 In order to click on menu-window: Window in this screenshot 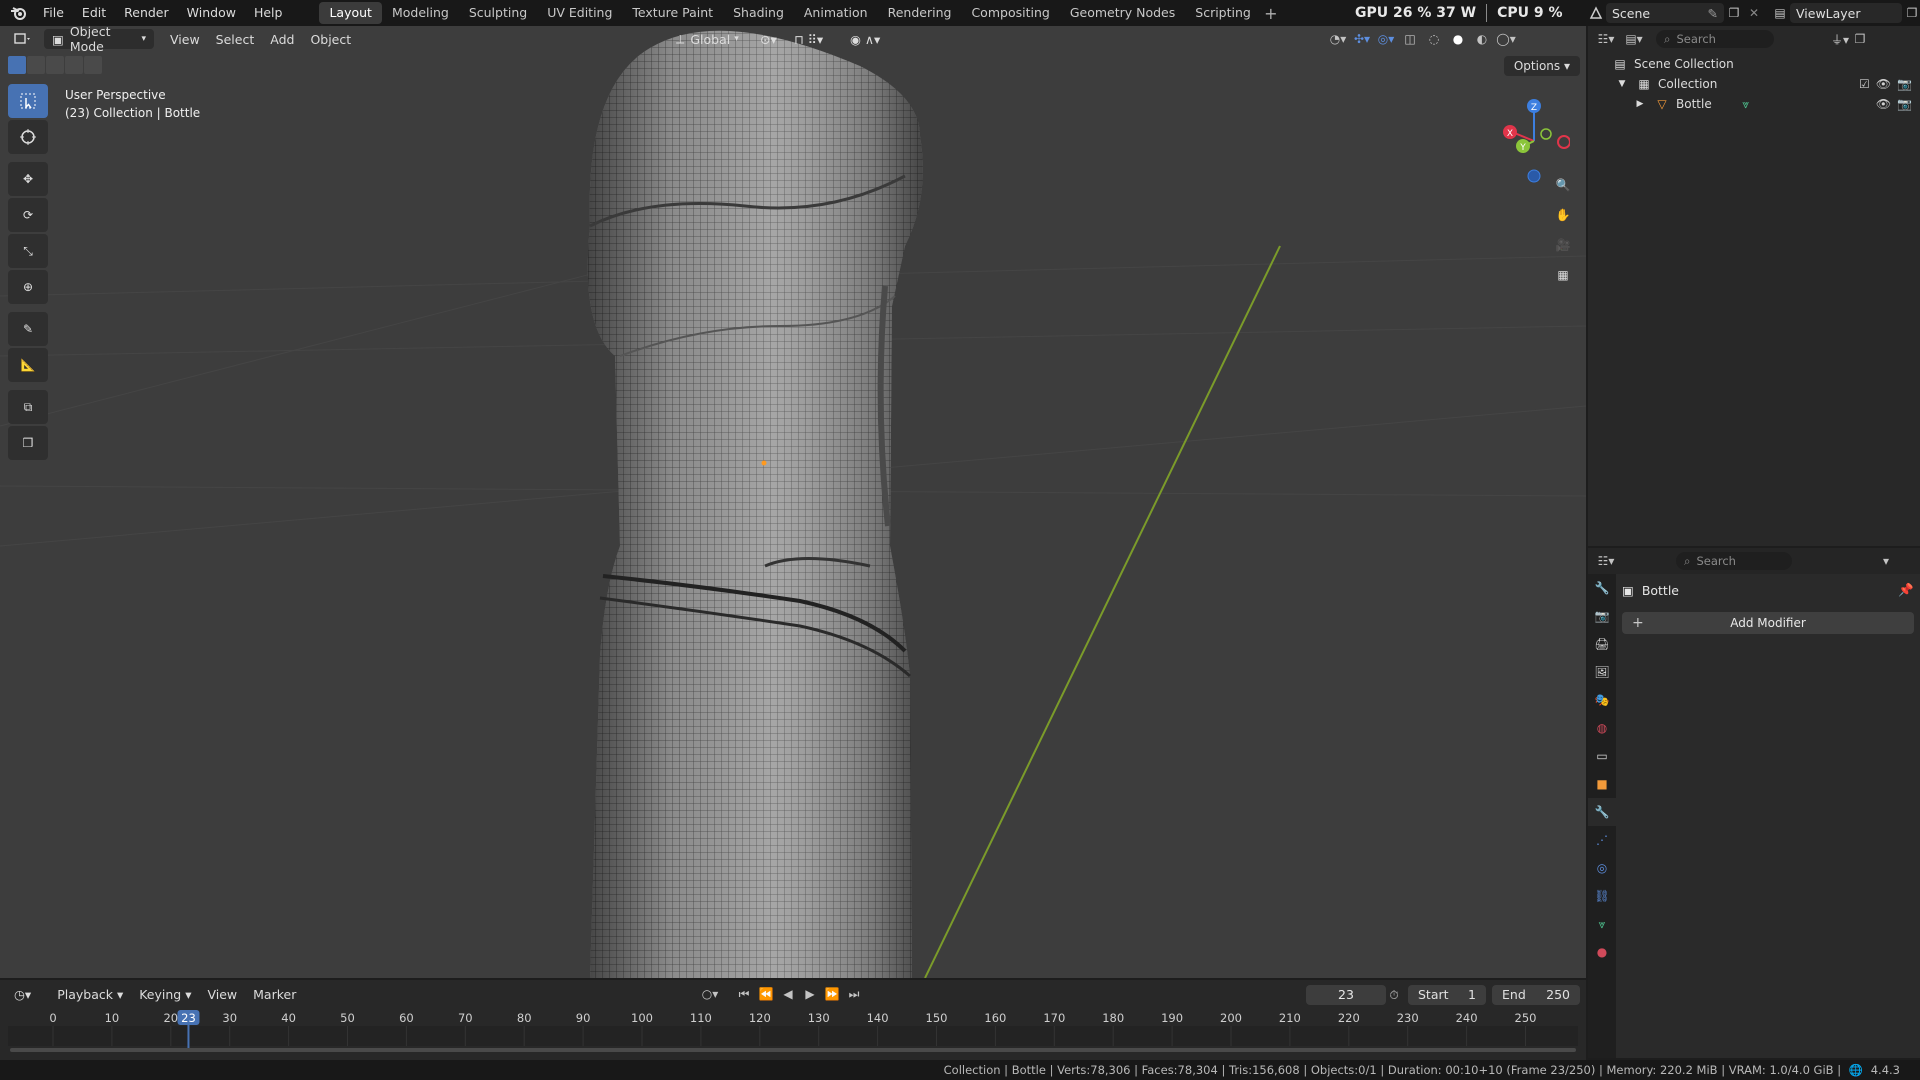, I will do `click(211, 13)`.